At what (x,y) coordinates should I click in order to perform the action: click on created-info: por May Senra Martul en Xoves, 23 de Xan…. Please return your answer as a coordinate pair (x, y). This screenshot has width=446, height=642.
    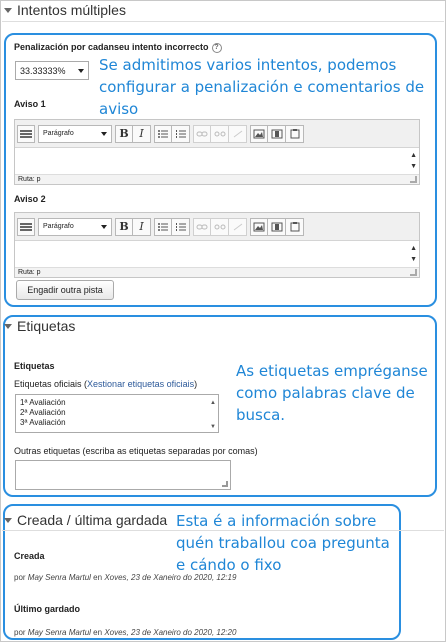
    Looking at the image, I should click on (125, 577).